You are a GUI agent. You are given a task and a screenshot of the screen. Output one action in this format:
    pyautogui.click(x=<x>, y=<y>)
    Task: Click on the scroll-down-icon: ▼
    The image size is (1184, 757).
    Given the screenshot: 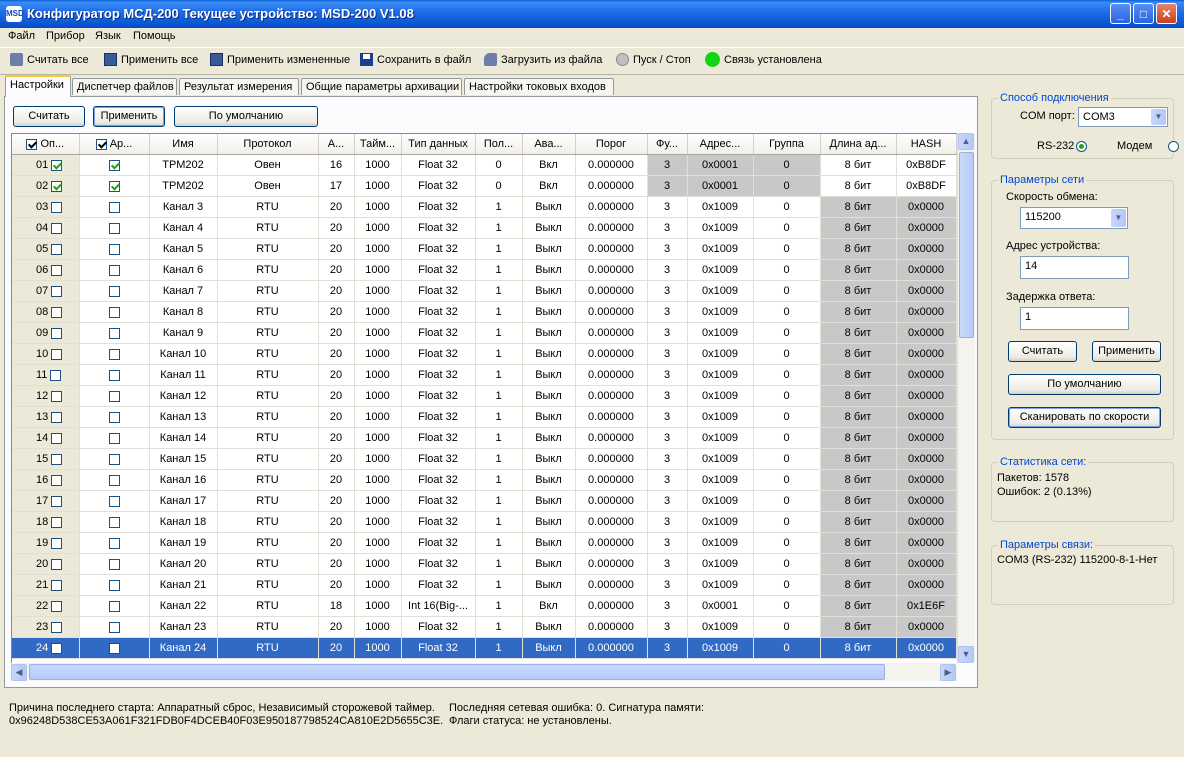 What is the action you would take?
    pyautogui.click(x=966, y=654)
    